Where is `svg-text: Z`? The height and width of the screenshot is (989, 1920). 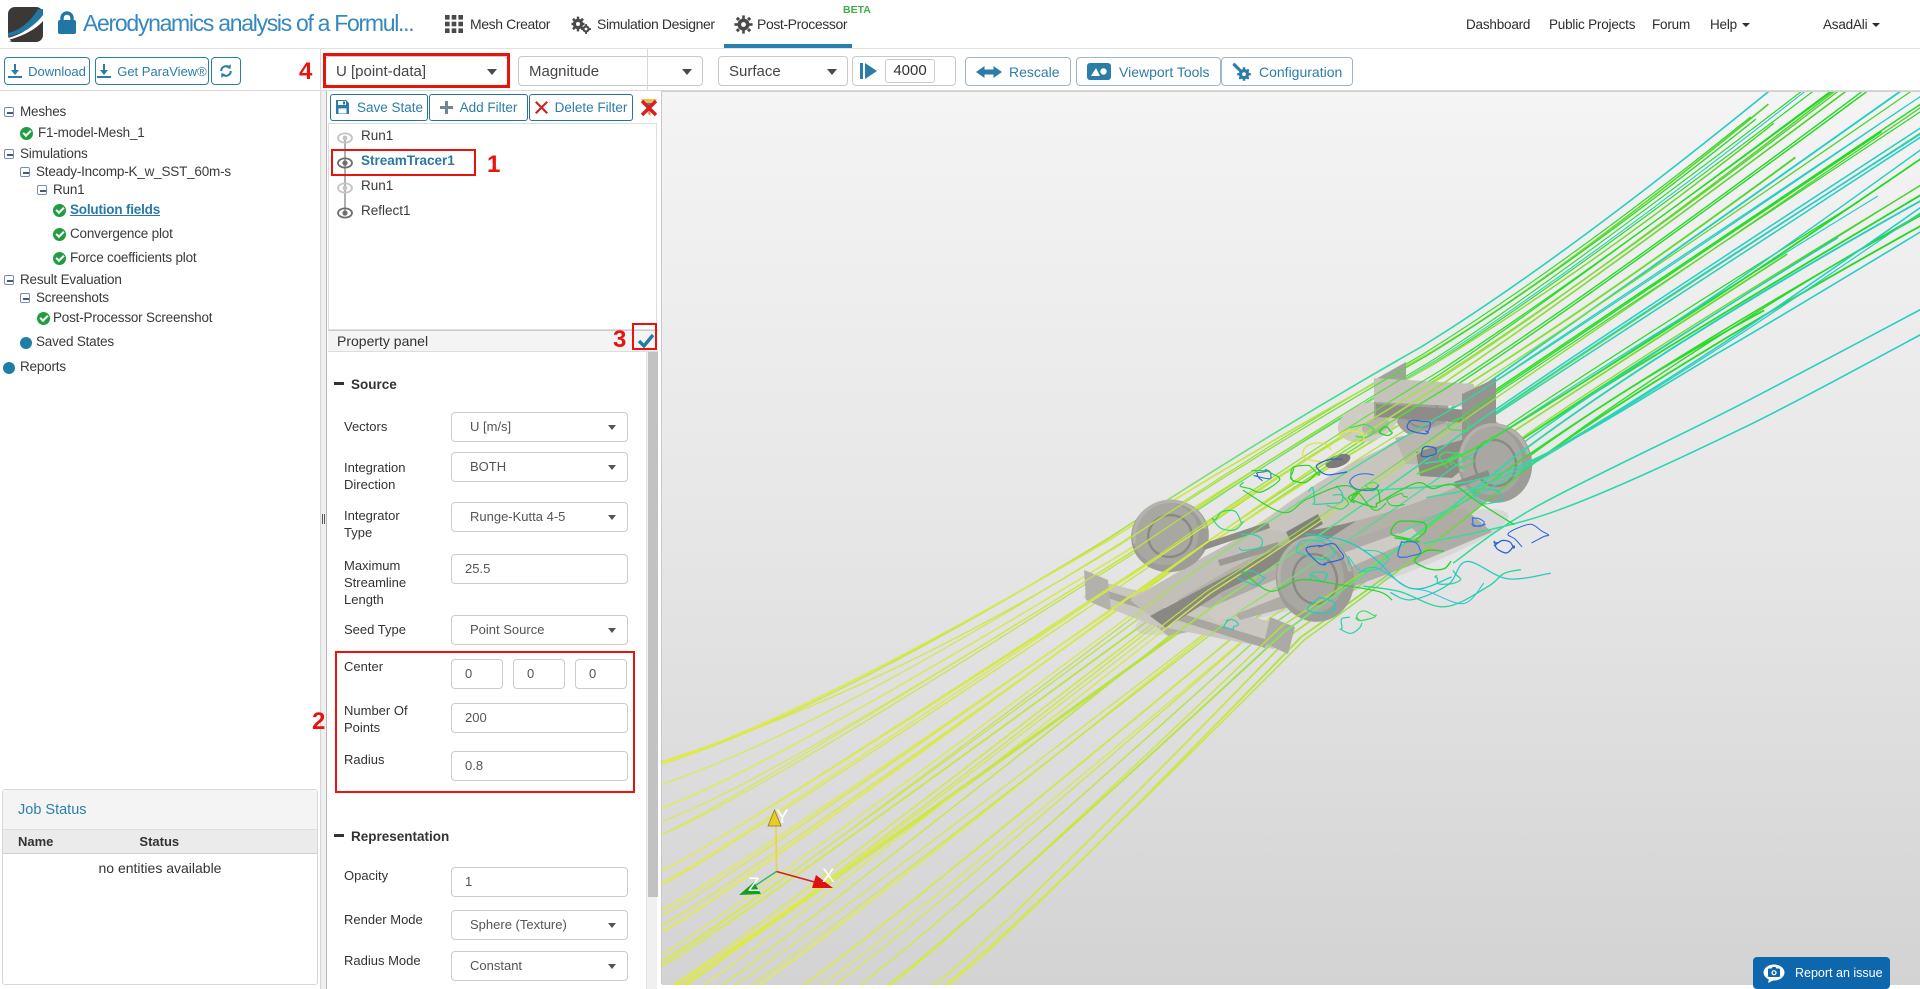
svg-text: Z is located at coordinates (754, 885).